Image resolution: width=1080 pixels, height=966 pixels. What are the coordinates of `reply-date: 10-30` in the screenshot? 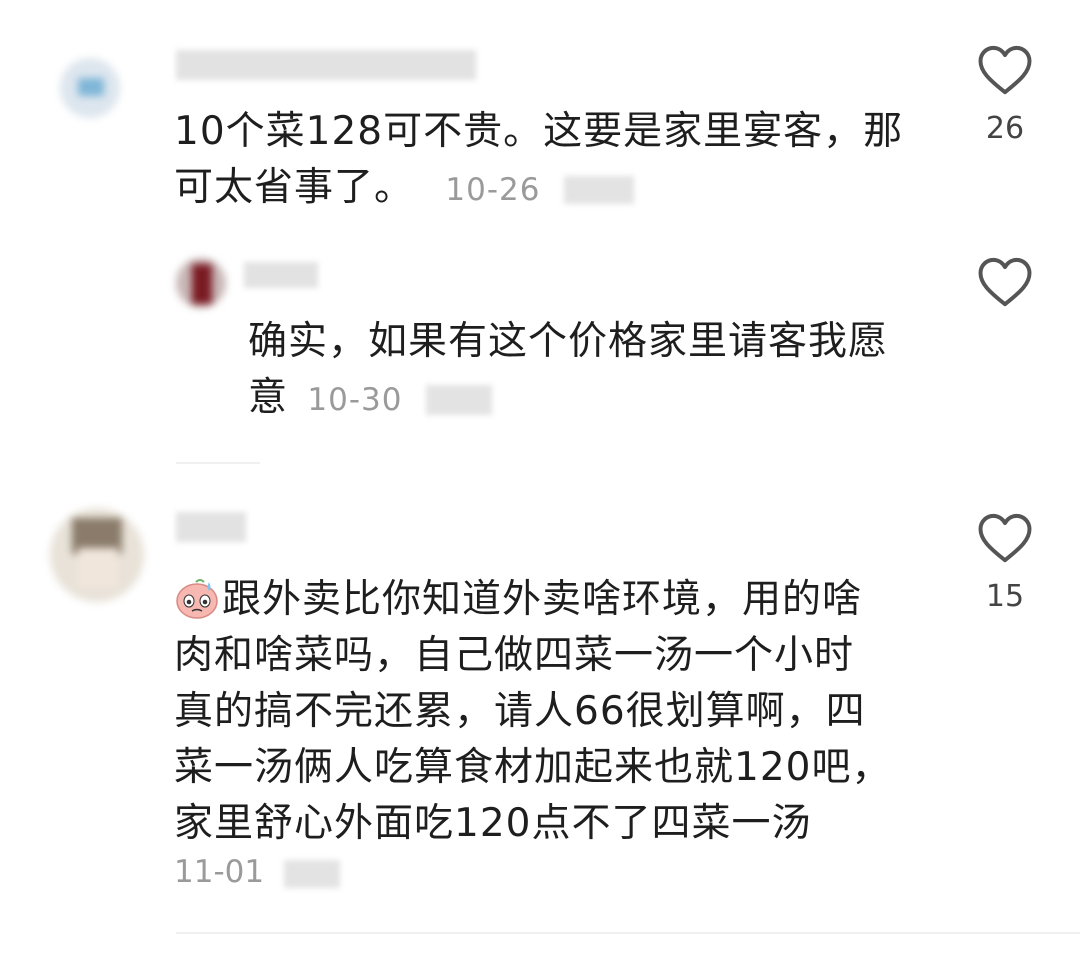 It's located at (355, 400).